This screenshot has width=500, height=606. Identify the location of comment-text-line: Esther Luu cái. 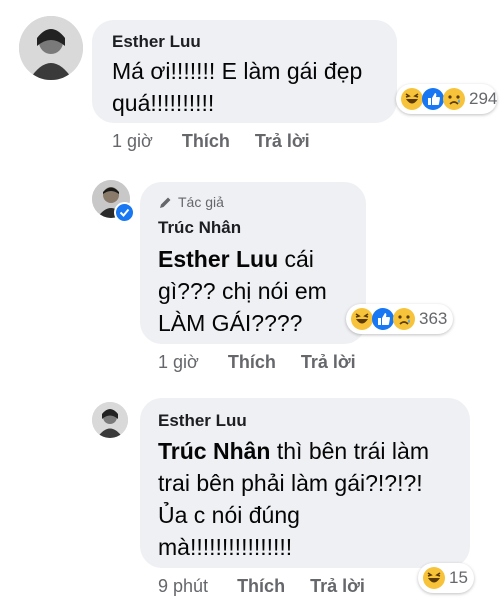
(236, 259).